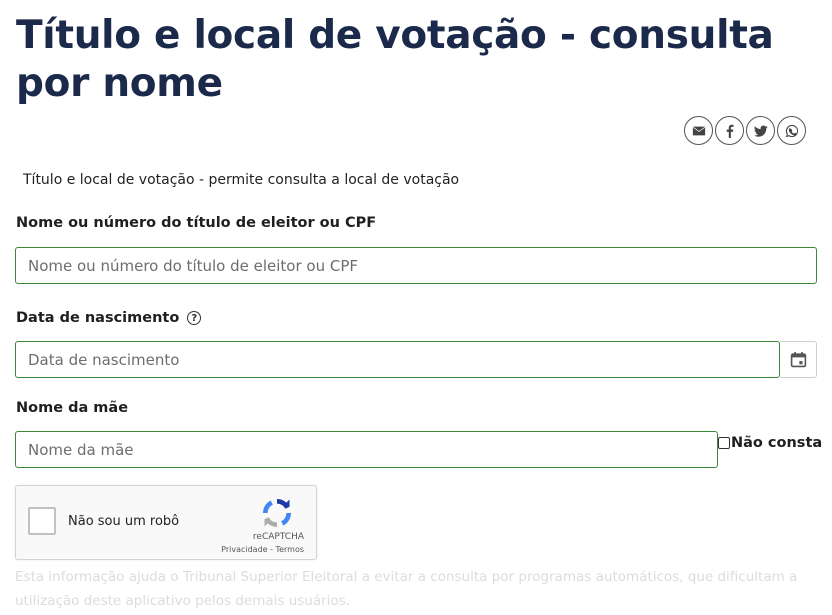 This screenshot has height=615, width=832. I want to click on birth-field-label: Data de nascimento ?, so click(109, 318).